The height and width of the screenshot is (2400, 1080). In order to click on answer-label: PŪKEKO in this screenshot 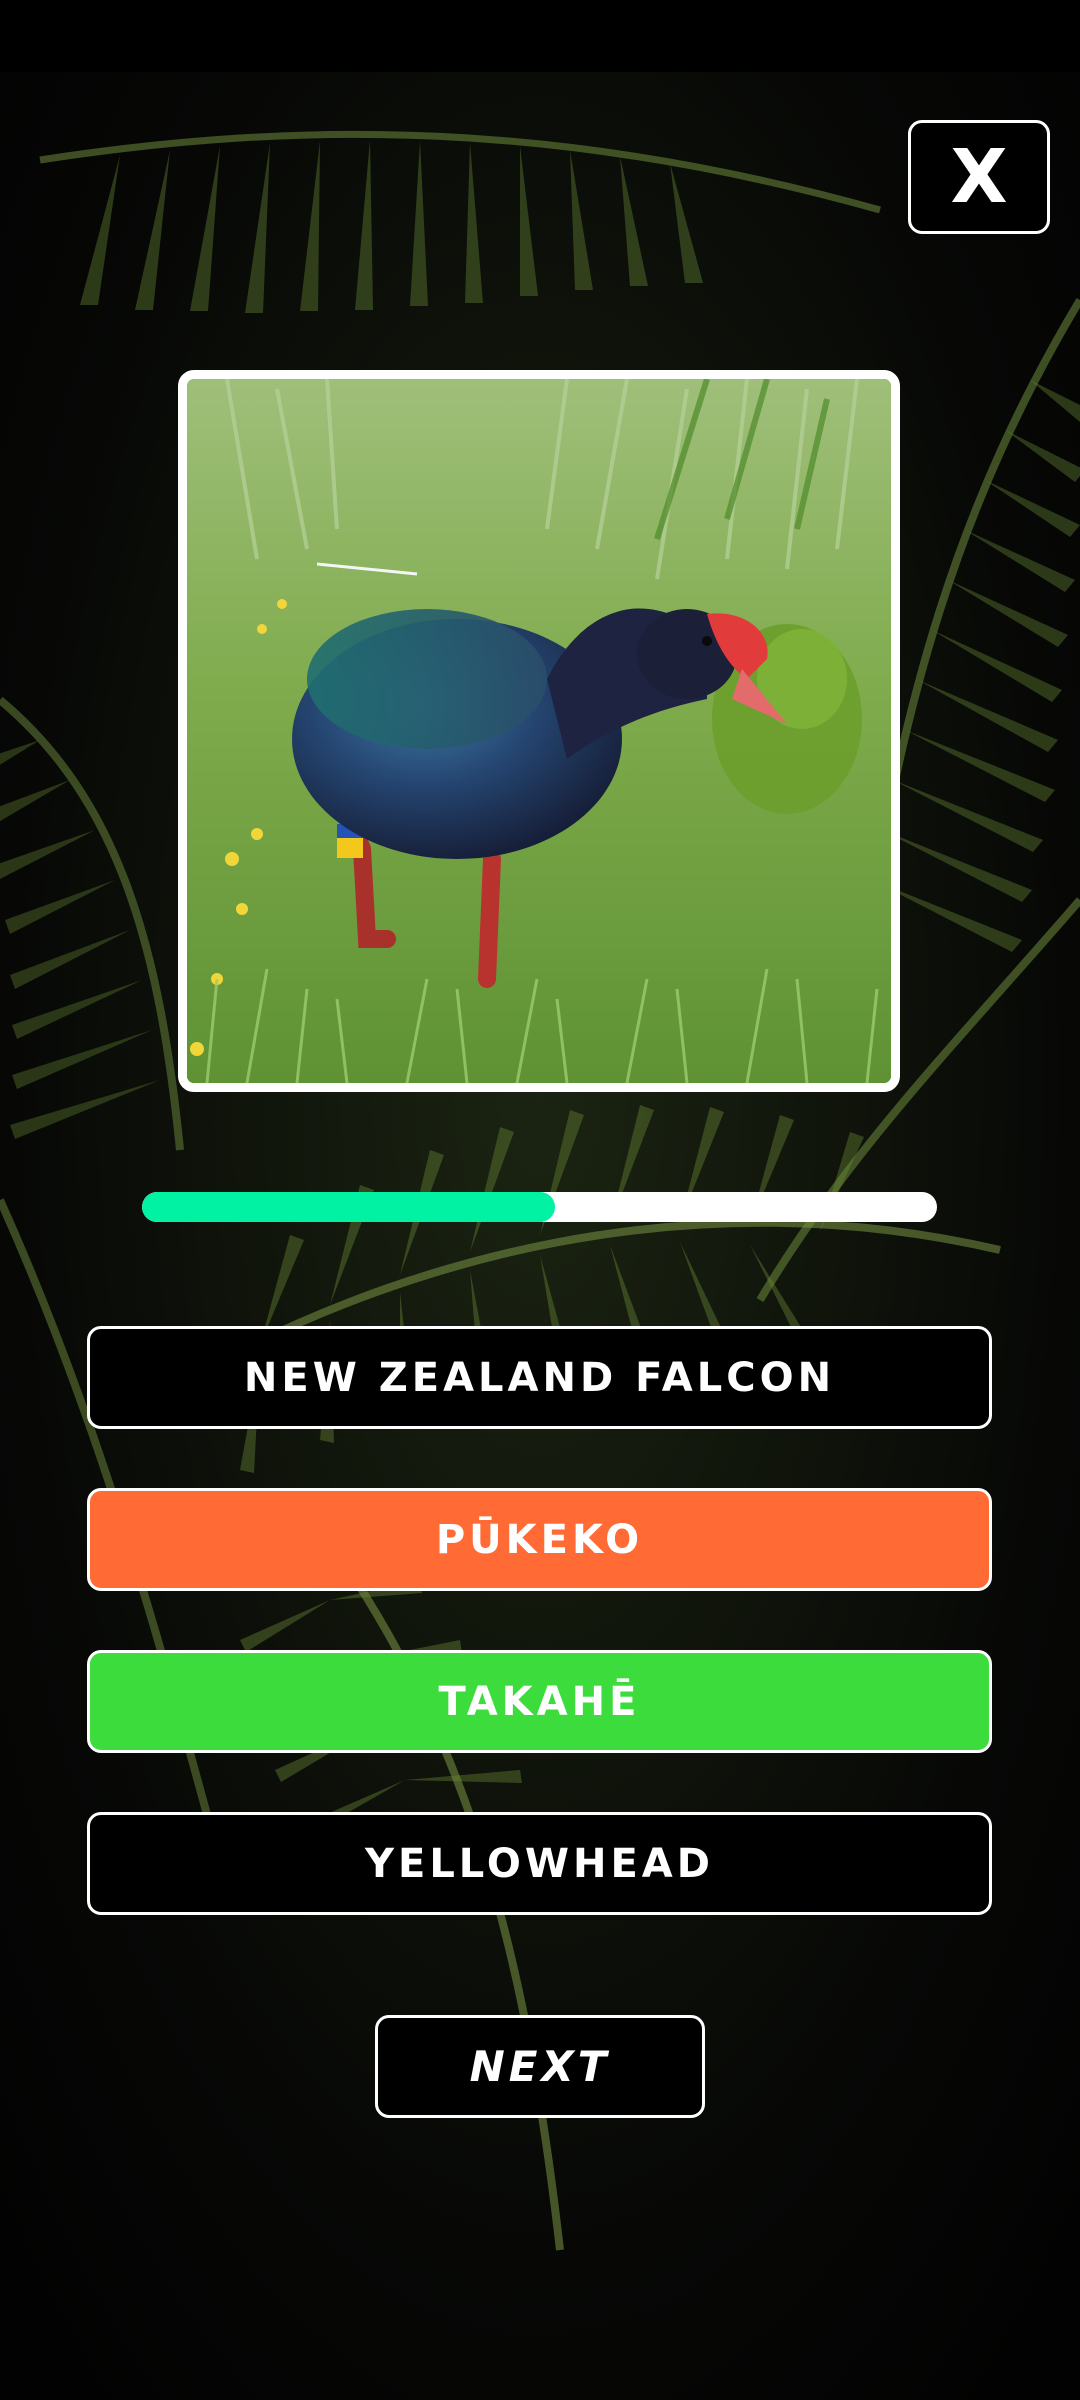, I will do `click(539, 1539)`.